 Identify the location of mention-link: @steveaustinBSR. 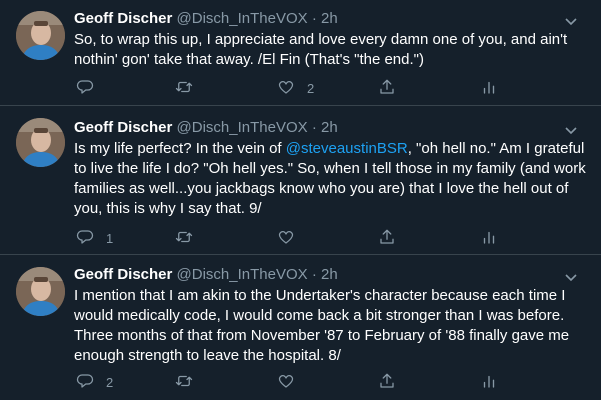
(347, 148).